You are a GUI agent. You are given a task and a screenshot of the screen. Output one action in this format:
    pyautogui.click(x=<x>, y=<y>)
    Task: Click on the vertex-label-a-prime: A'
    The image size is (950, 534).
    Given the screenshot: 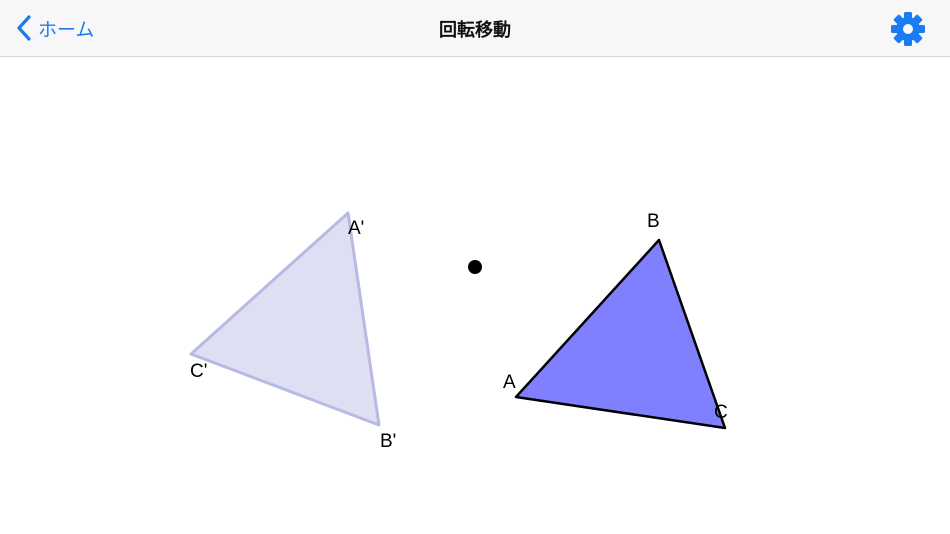 What is the action you would take?
    pyautogui.click(x=356, y=228)
    